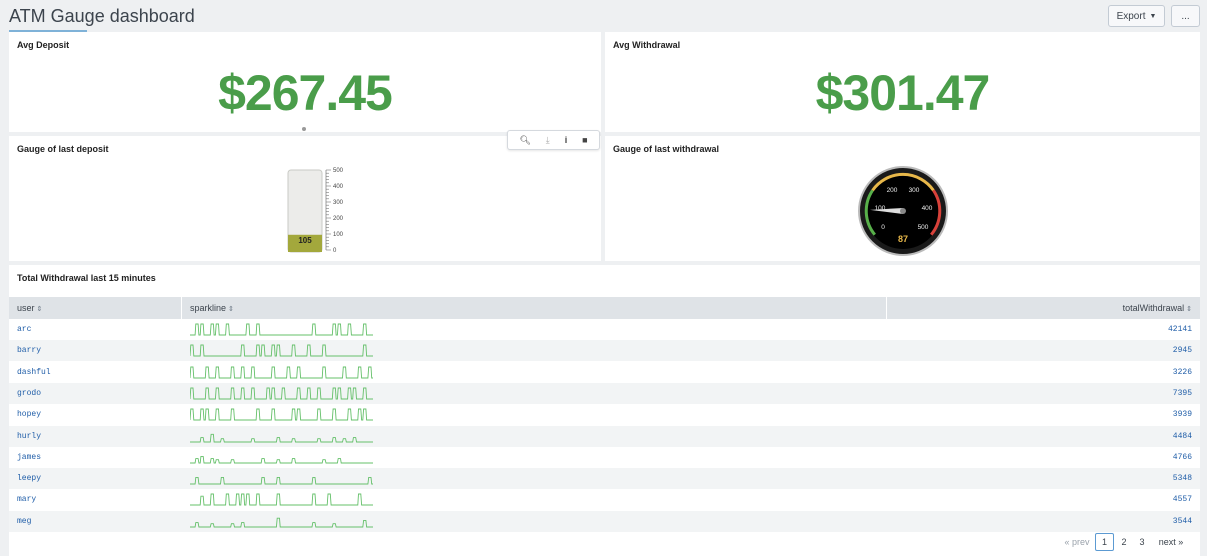 The height and width of the screenshot is (556, 1207). I want to click on caret-down-icon: ▼, so click(1153, 16).